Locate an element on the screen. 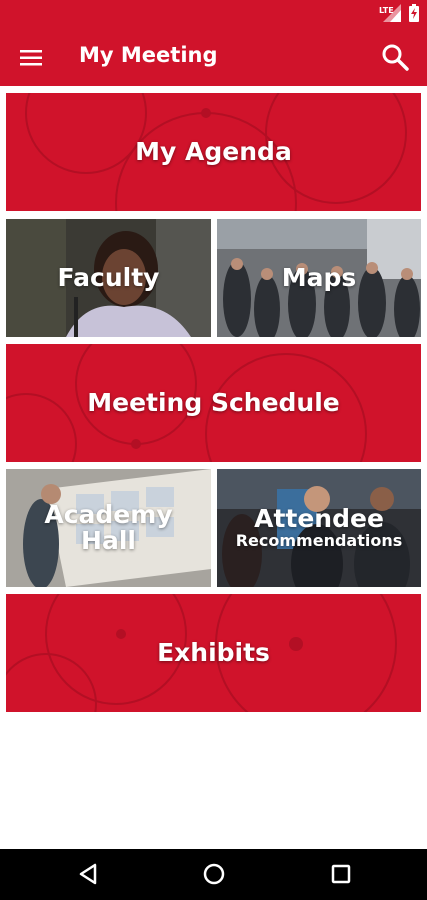  tile-meeting-schedule: Meeting Schedule is located at coordinates (213, 403).